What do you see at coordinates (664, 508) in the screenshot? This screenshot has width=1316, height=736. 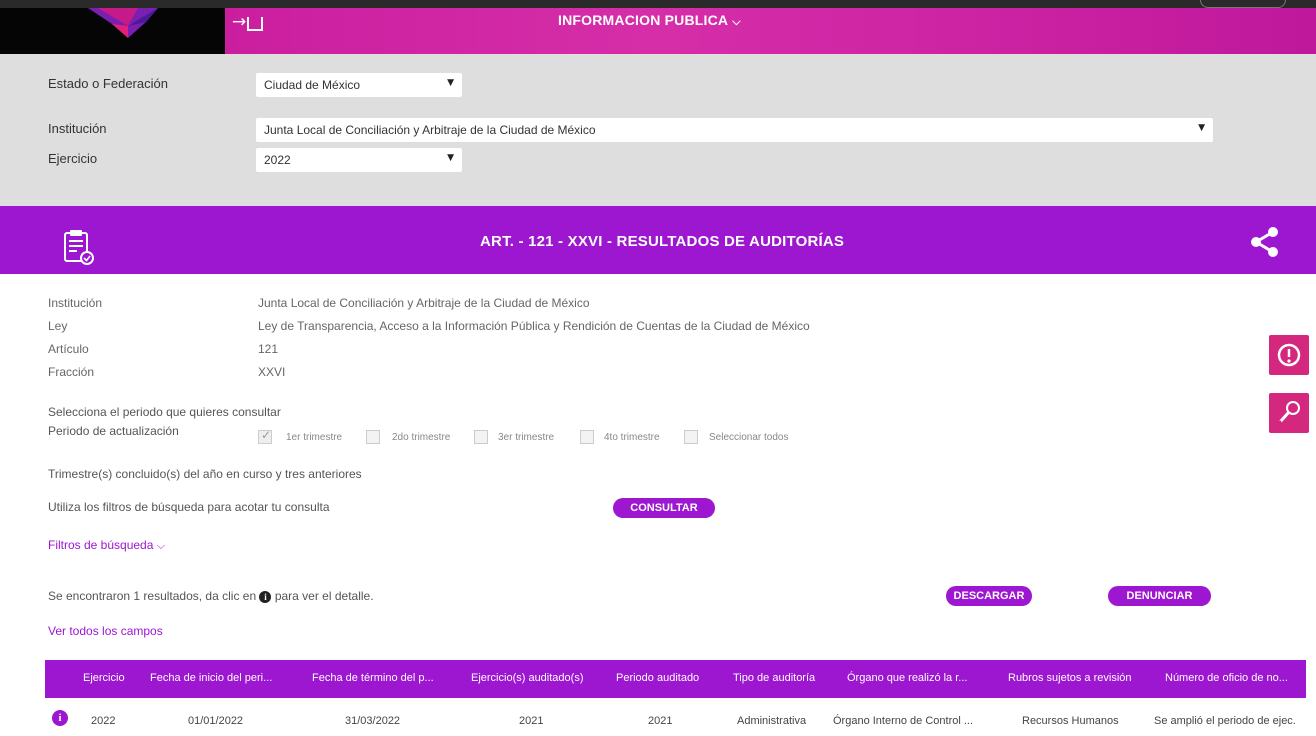 I see `consultar-button: CONSULTAR` at bounding box center [664, 508].